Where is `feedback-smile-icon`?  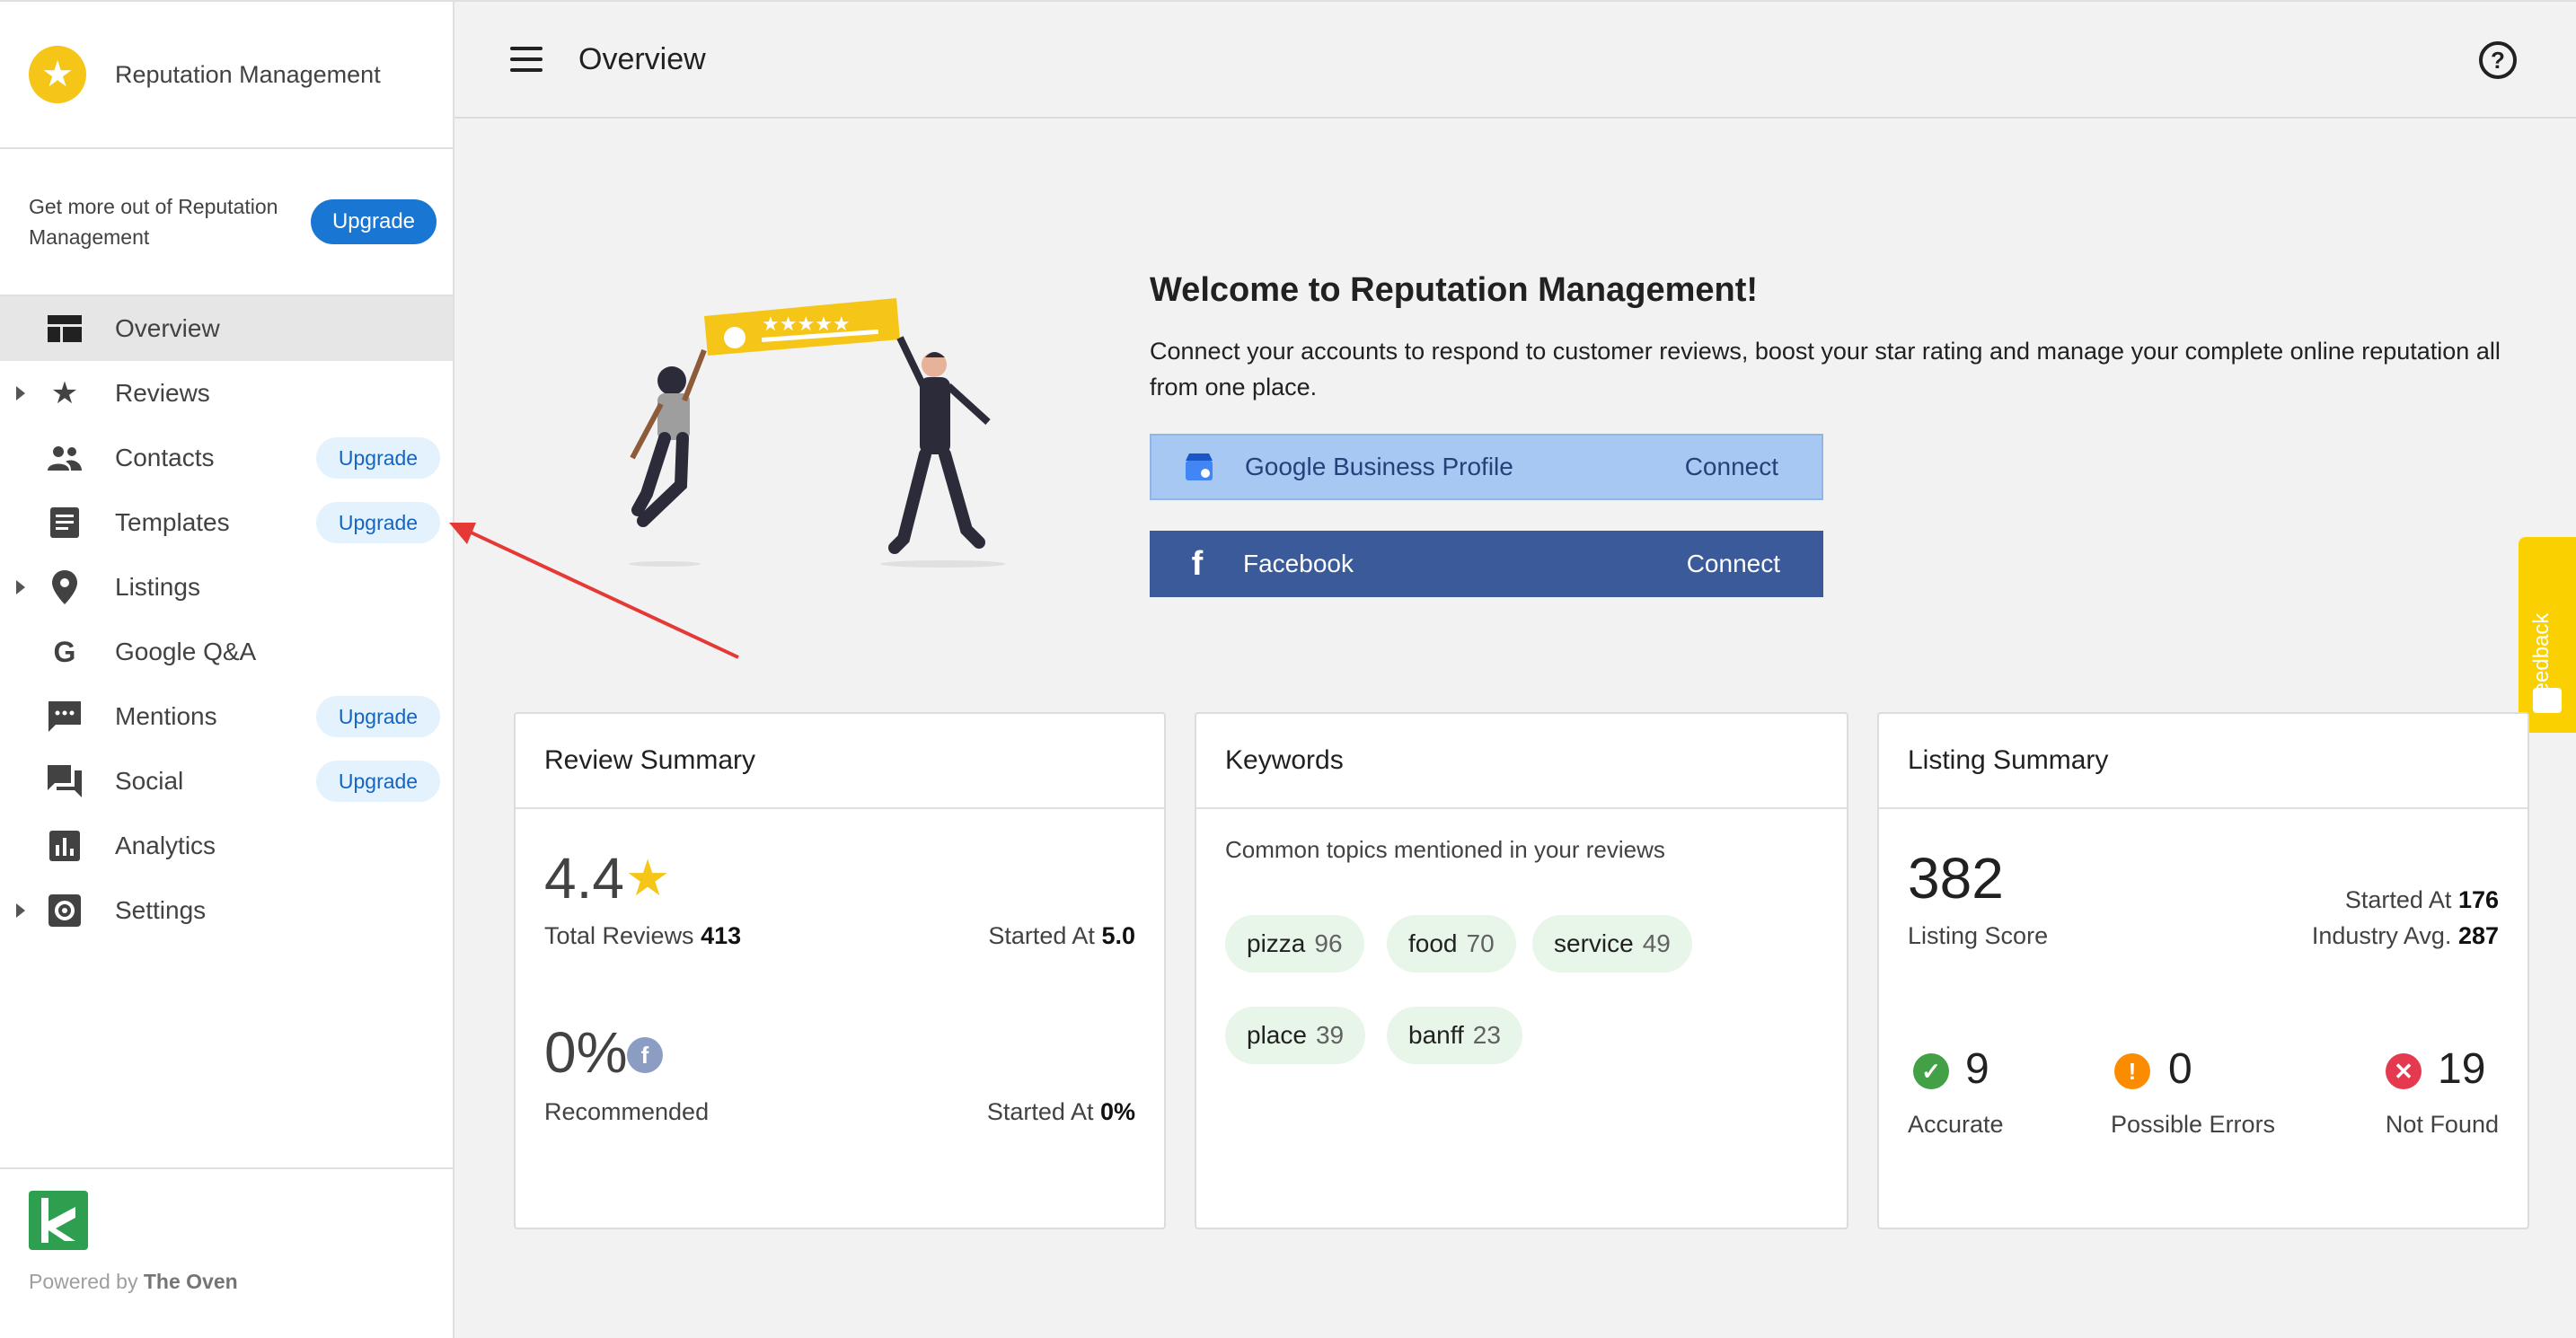 feedback-smile-icon is located at coordinates (2547, 700).